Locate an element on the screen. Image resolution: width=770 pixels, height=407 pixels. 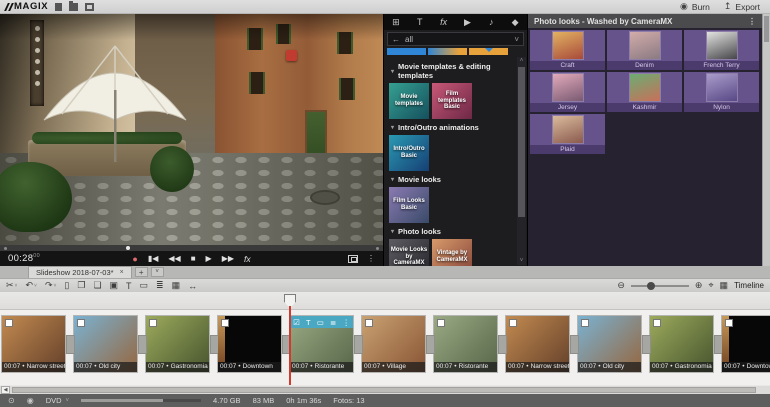
clip-effects-icon: ≣ is located at coordinates (333, 322).